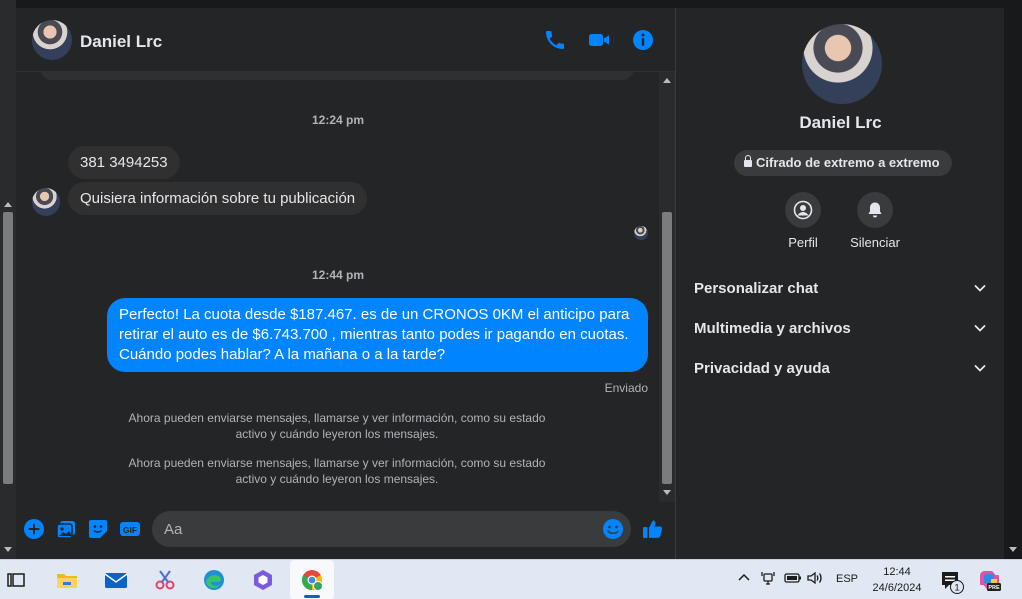 The width and height of the screenshot is (1022, 599). I want to click on page-scrollbar, so click(8, 279).